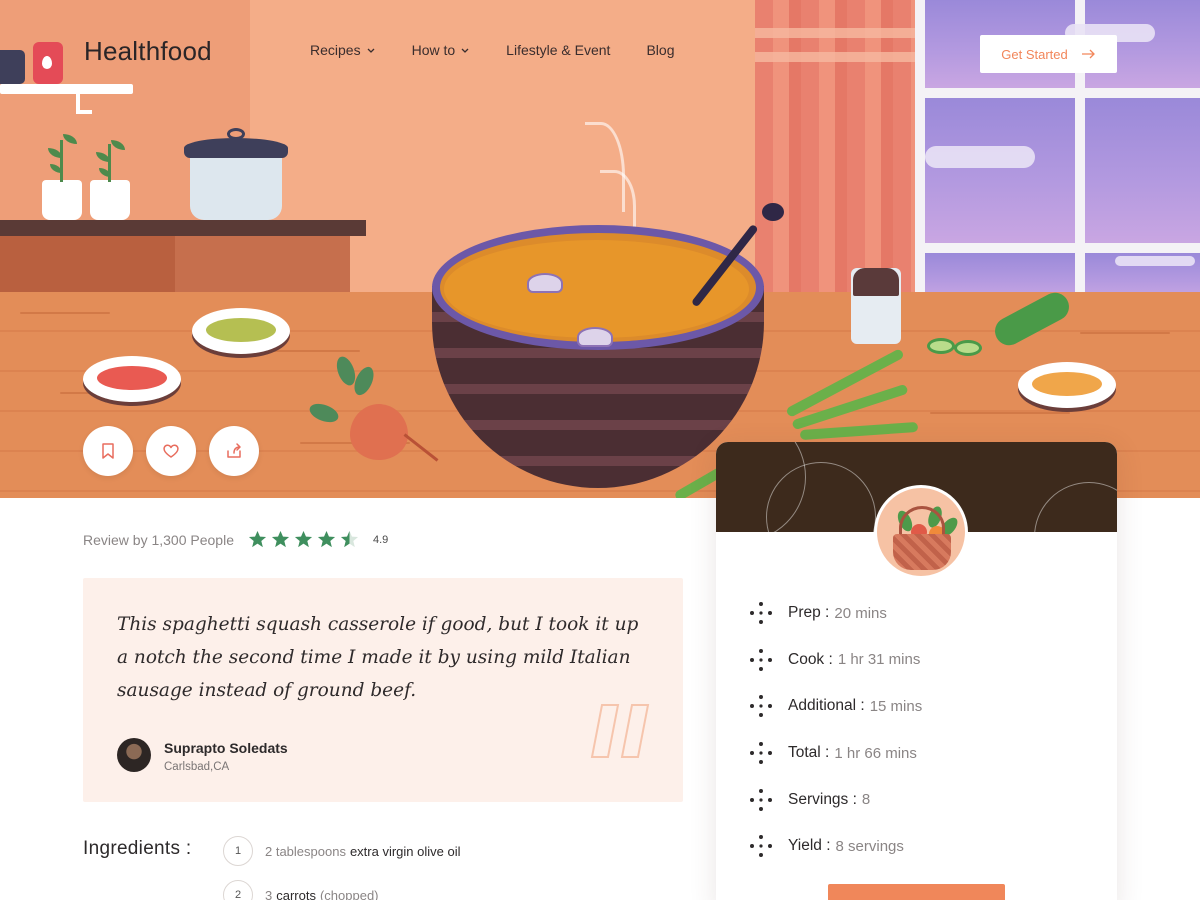 This screenshot has height=900, width=1200. I want to click on chevron-down-icon, so click(465, 50).